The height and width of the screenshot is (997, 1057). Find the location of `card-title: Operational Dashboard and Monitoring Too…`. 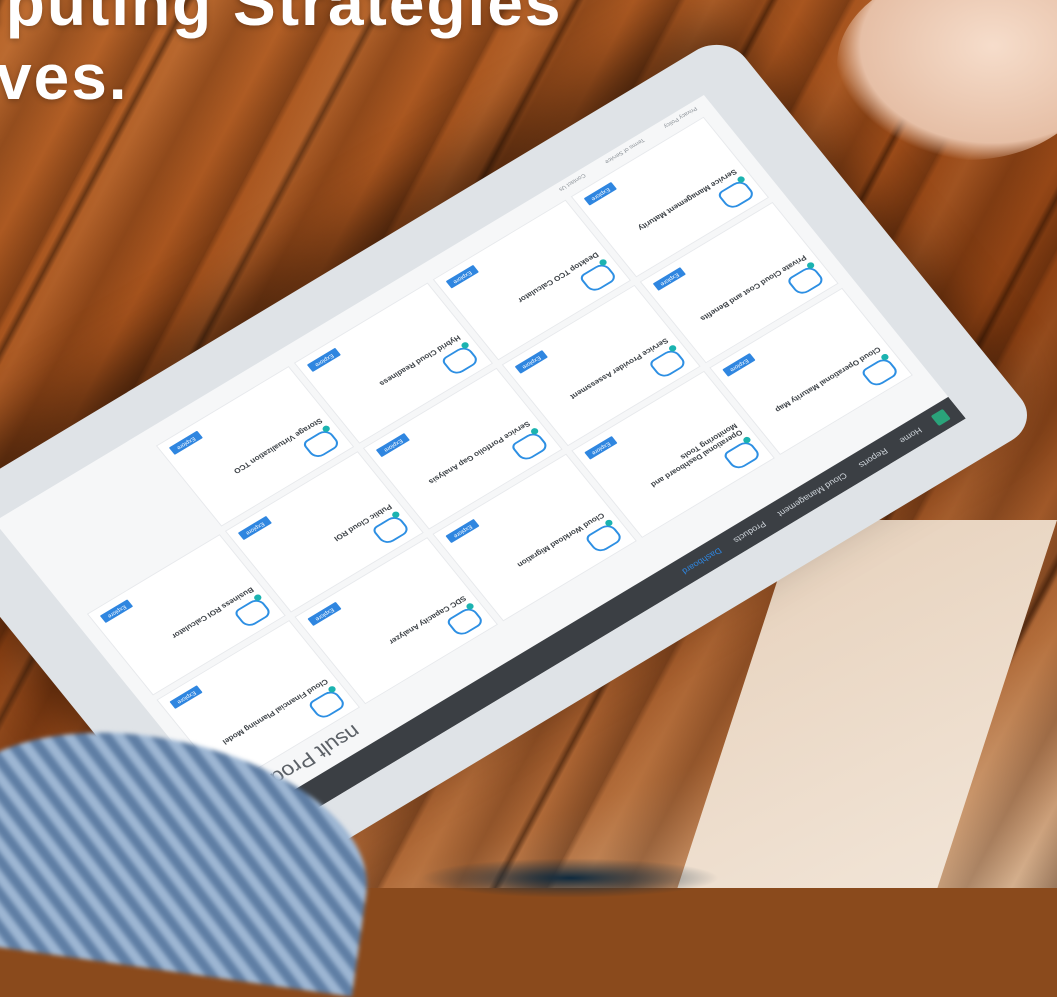

card-title: Operational Dashboard and Monitoring Too… is located at coordinates (697, 455).